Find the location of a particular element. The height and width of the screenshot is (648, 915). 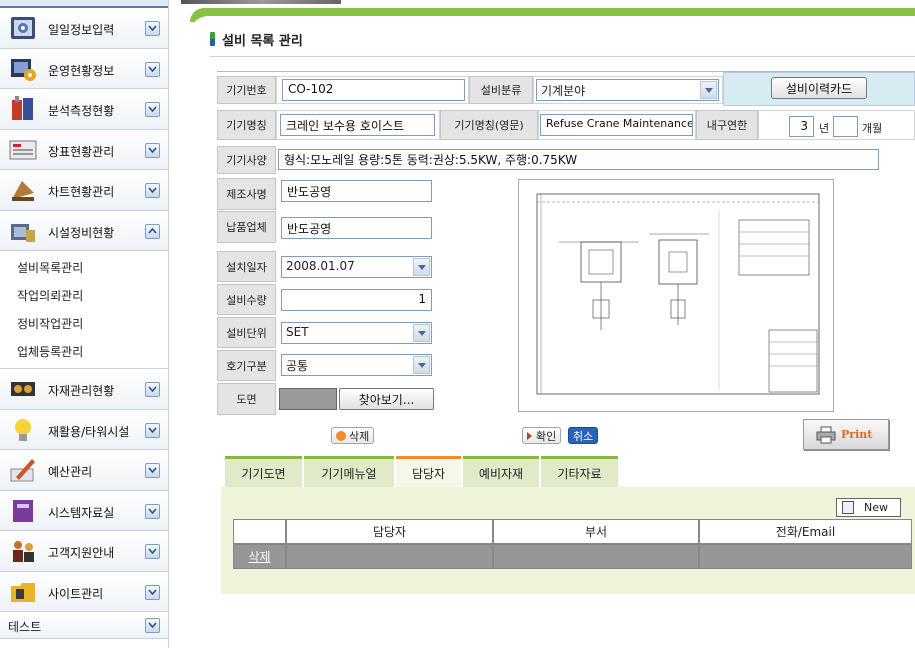

maker-label: 제조사명 is located at coordinates (246, 194).